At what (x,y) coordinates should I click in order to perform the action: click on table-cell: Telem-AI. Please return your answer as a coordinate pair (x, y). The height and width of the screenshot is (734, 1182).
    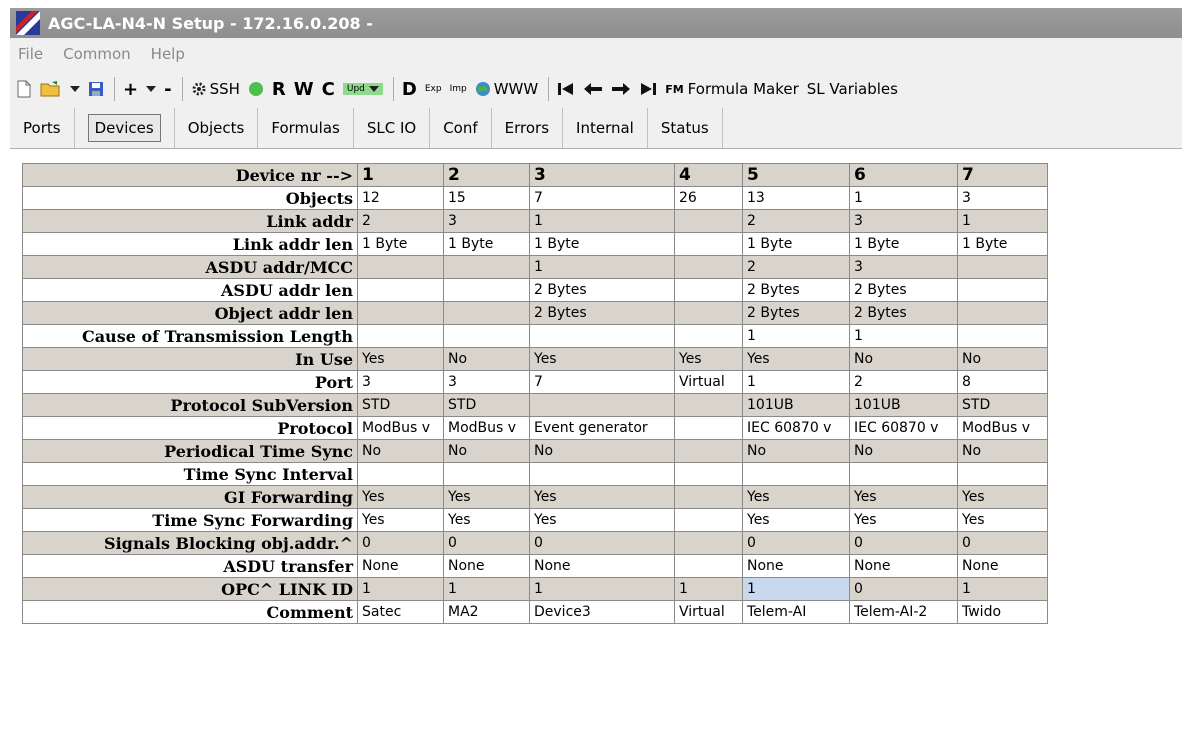
    Looking at the image, I should click on (796, 612).